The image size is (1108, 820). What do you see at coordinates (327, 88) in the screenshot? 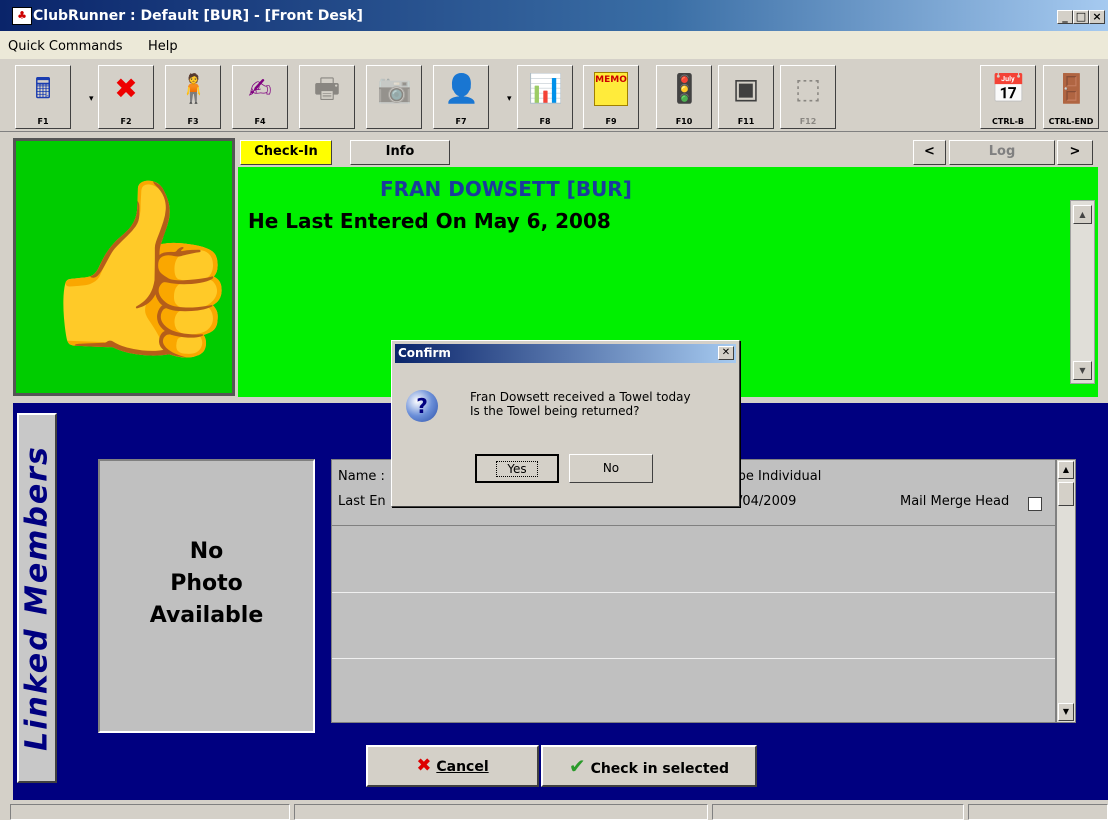
I see `printer-icon: 🖶` at bounding box center [327, 88].